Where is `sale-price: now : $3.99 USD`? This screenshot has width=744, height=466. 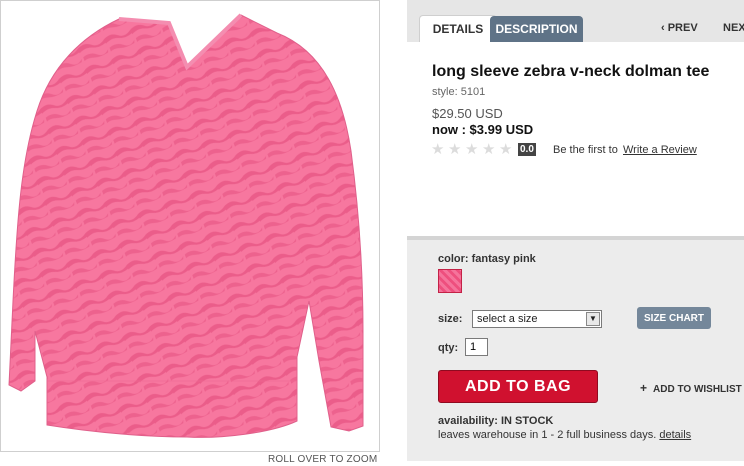
sale-price: now : $3.99 USD is located at coordinates (483, 129).